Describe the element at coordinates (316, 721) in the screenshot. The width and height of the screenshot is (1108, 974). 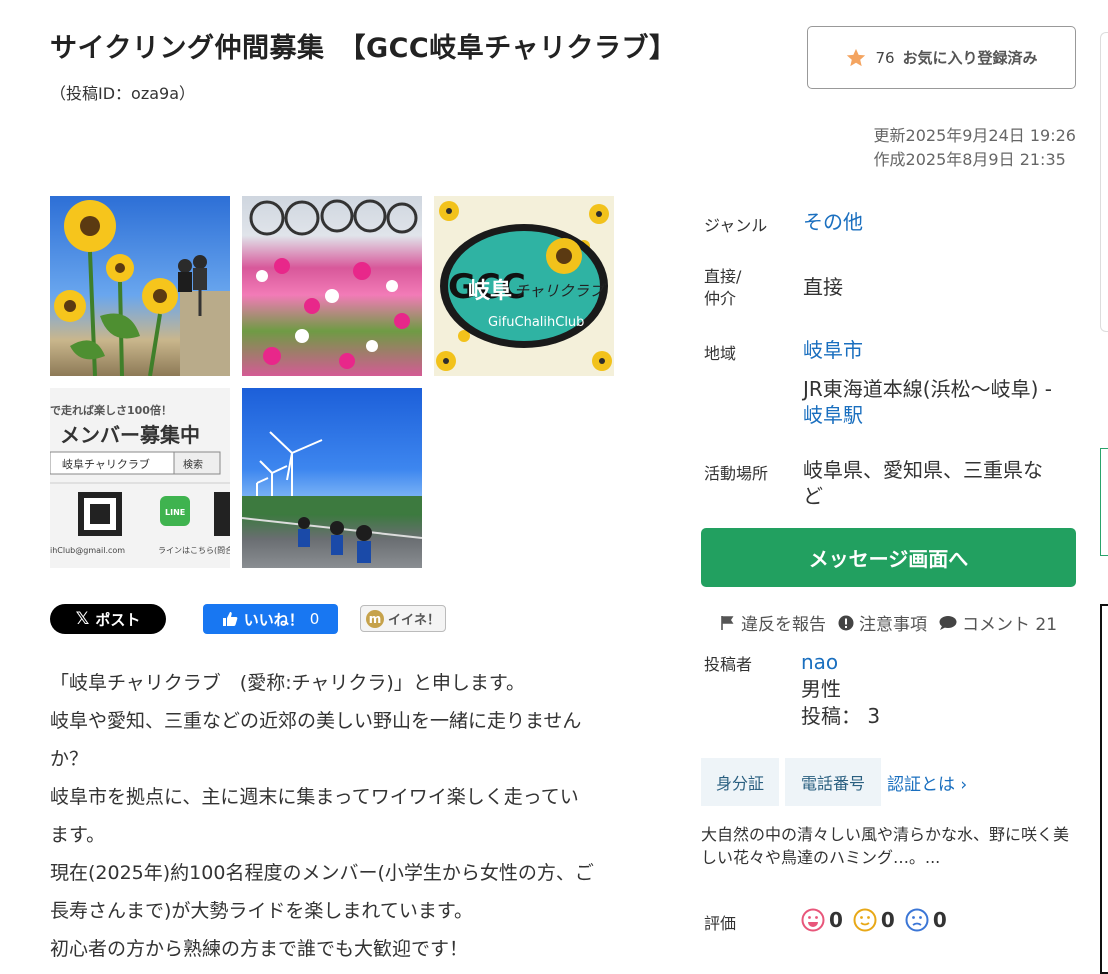
I see `description-line: 岐阜や愛知、三重などの近郊の美しい野山を一緒に走りません` at that location.